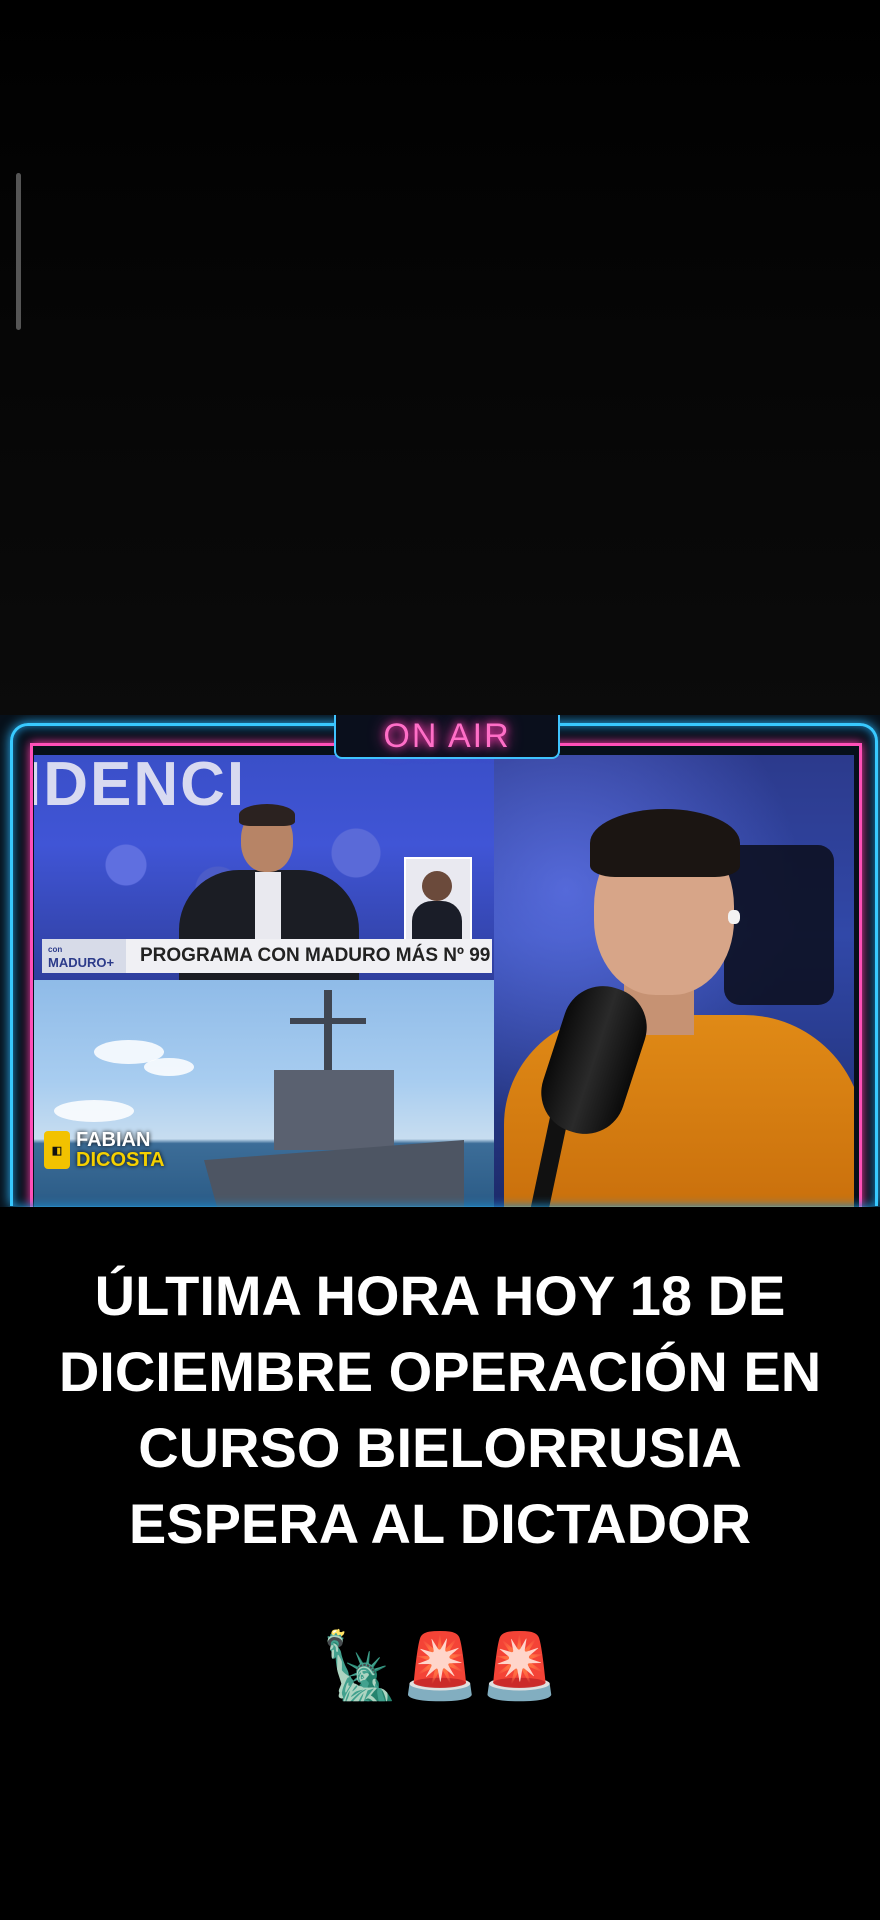  Describe the element at coordinates (18, 251) in the screenshot. I see `video-progress-indicator` at that location.